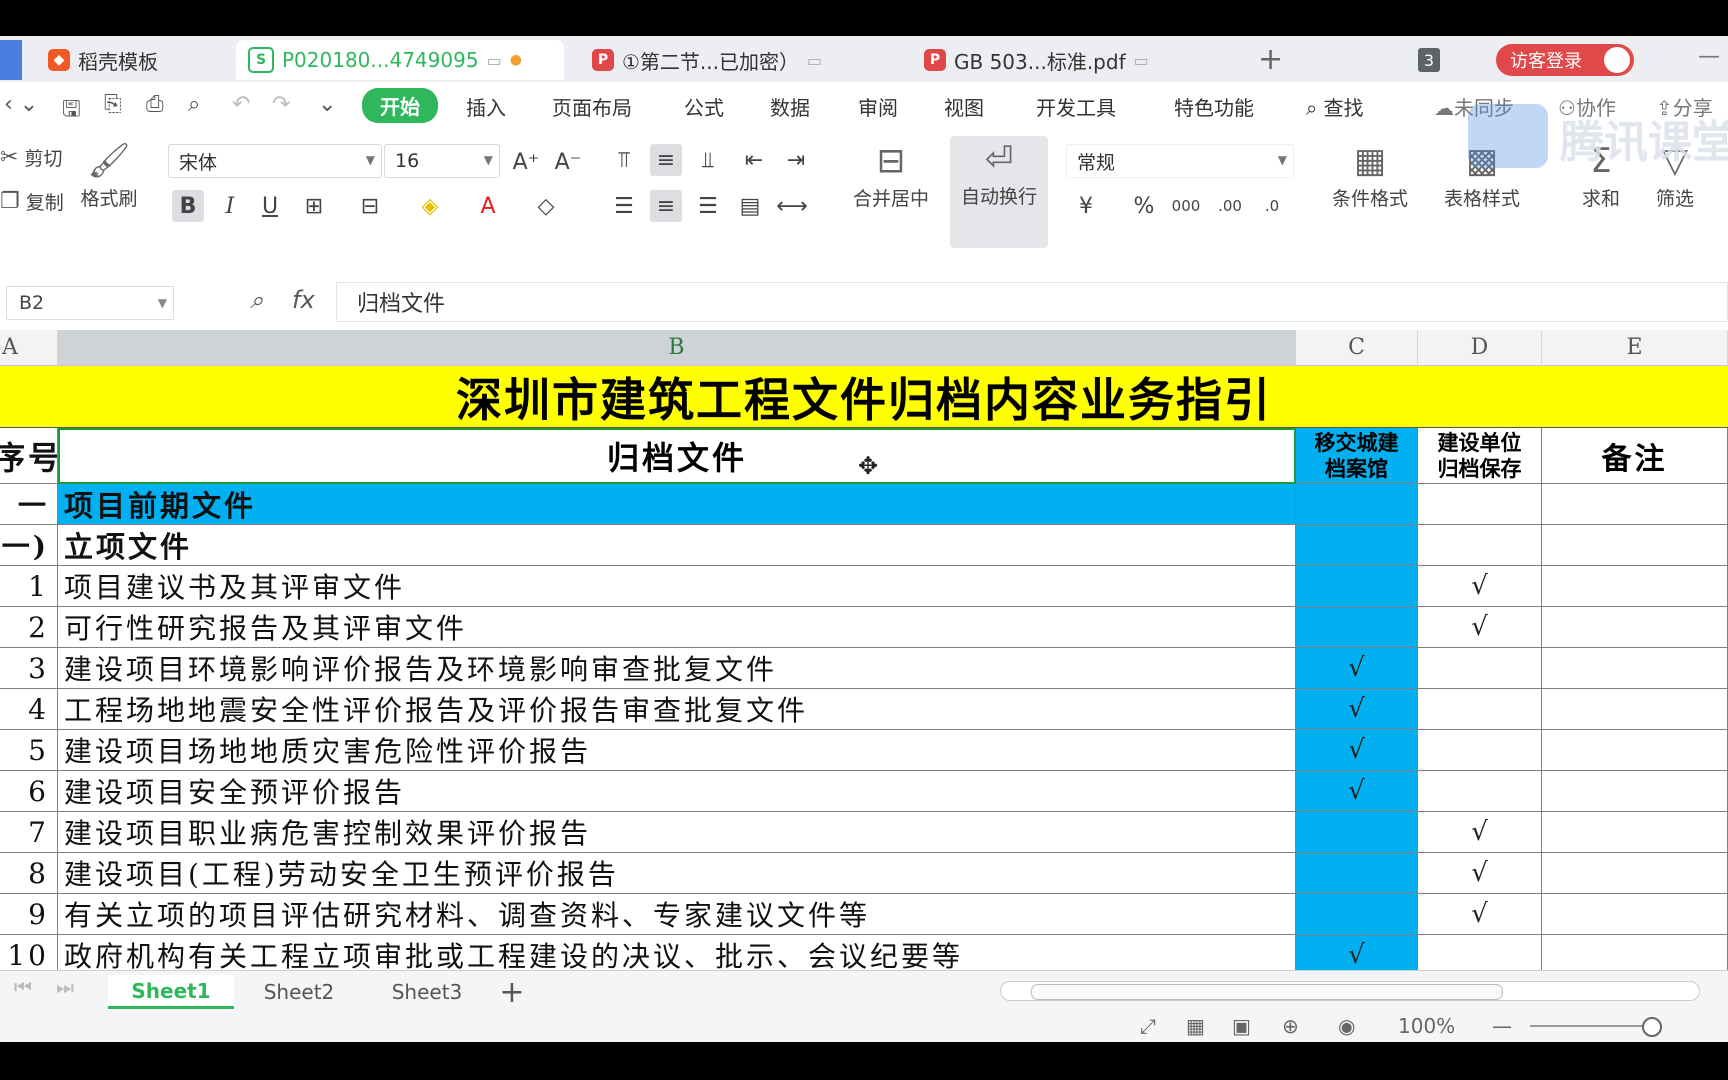 The height and width of the screenshot is (1080, 1728). I want to click on row-seq-label: 9, so click(38, 914).